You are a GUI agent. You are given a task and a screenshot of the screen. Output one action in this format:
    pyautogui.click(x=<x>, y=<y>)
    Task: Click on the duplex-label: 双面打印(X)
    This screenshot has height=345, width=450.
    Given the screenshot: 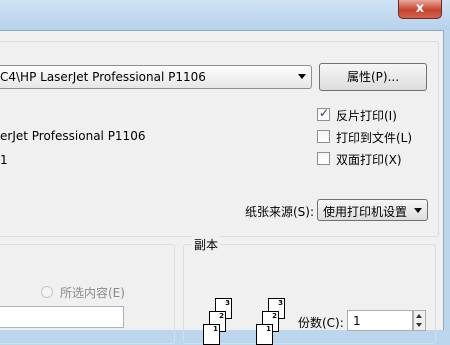 What is the action you would take?
    pyautogui.click(x=369, y=160)
    